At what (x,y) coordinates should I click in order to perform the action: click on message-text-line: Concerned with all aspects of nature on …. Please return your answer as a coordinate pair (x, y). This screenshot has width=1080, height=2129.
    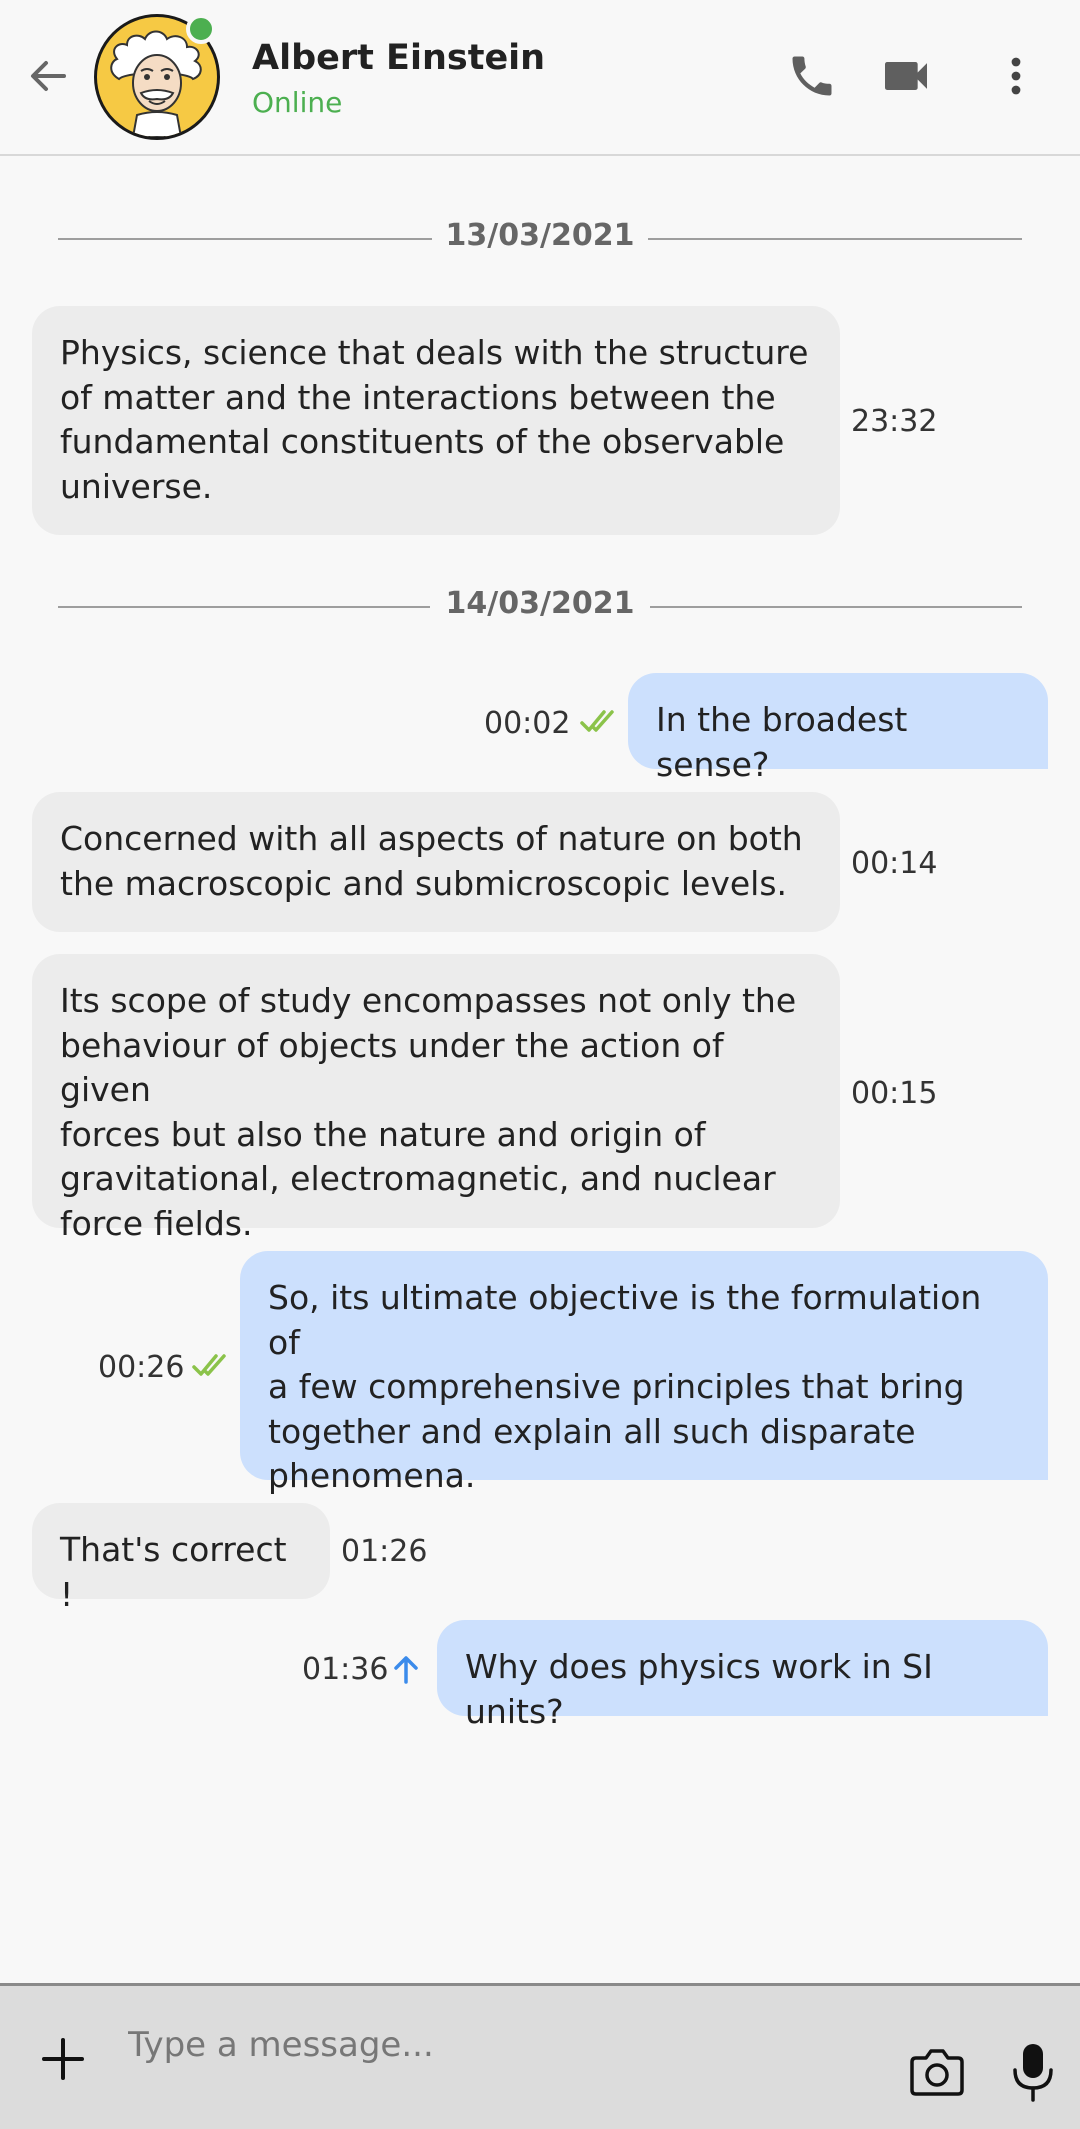
    Looking at the image, I should click on (431, 838).